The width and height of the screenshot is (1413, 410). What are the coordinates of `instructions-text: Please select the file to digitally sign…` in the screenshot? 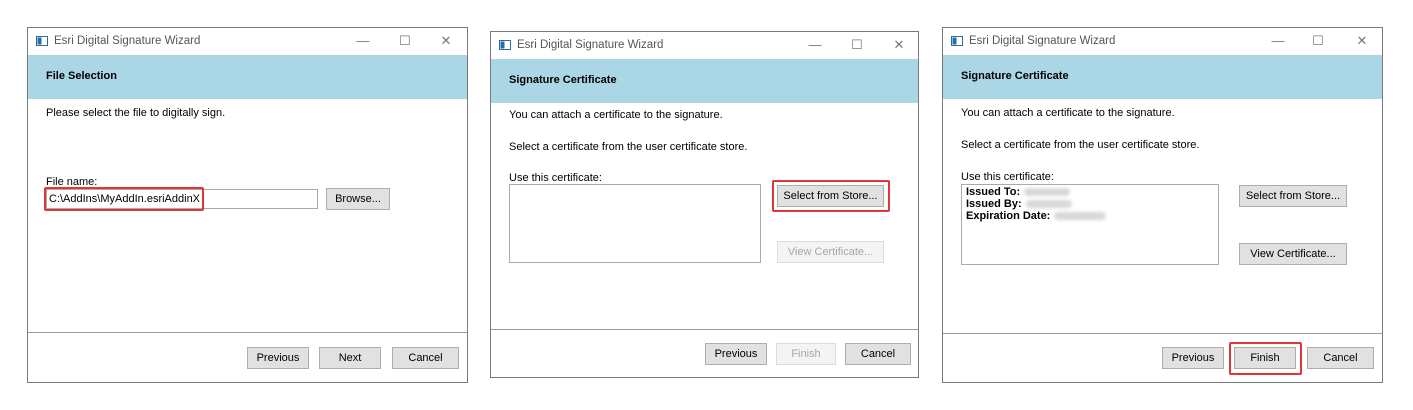 It's located at (136, 113).